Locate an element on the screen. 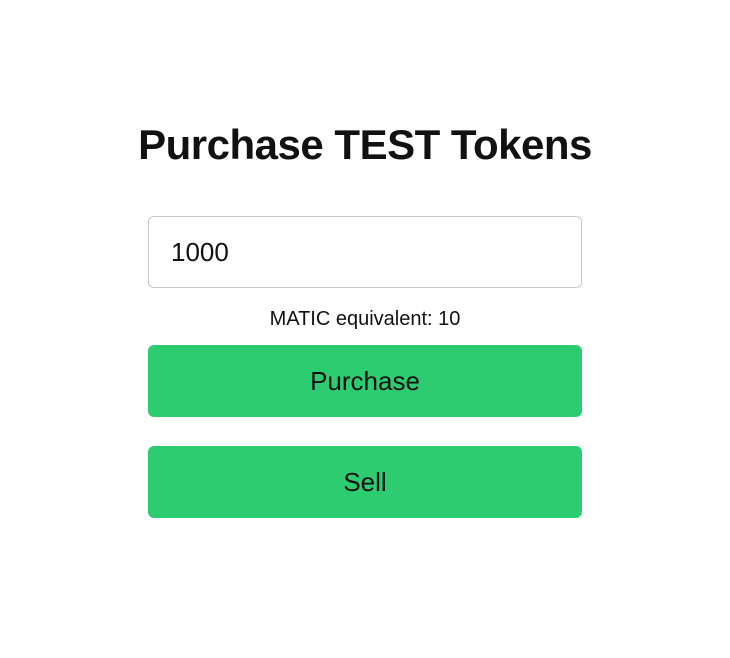  page-title: Purchase TEST Tokens is located at coordinates (365, 144).